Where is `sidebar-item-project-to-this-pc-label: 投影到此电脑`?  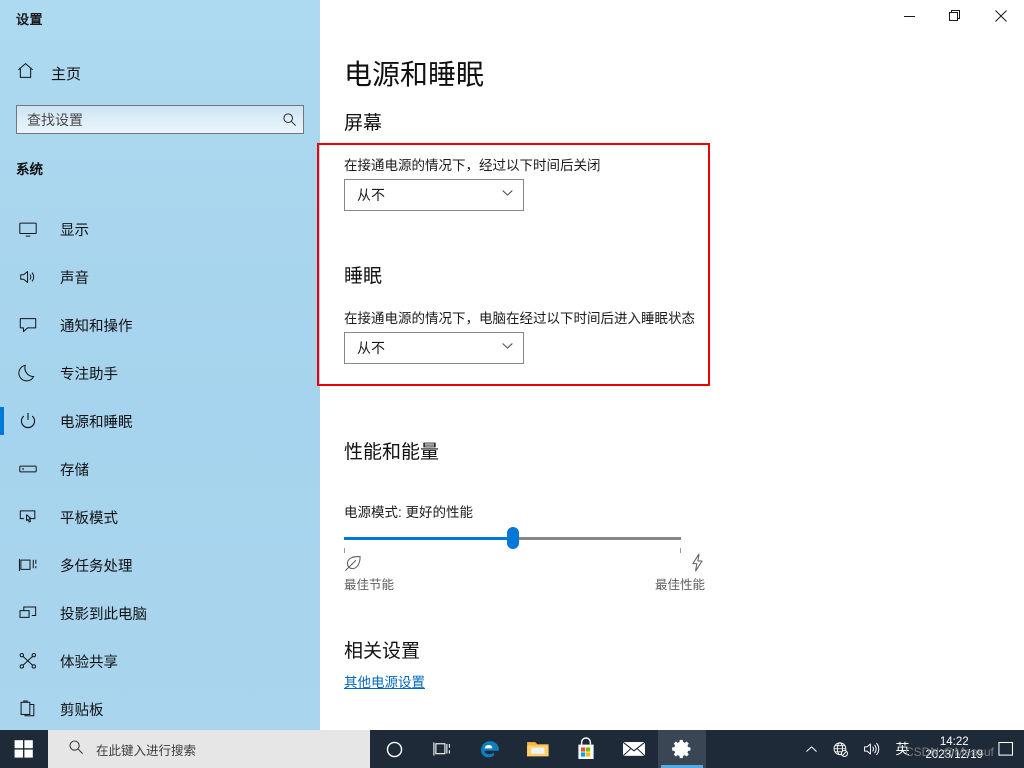 sidebar-item-project-to-this-pc-label: 投影到此电脑 is located at coordinates (103, 614).